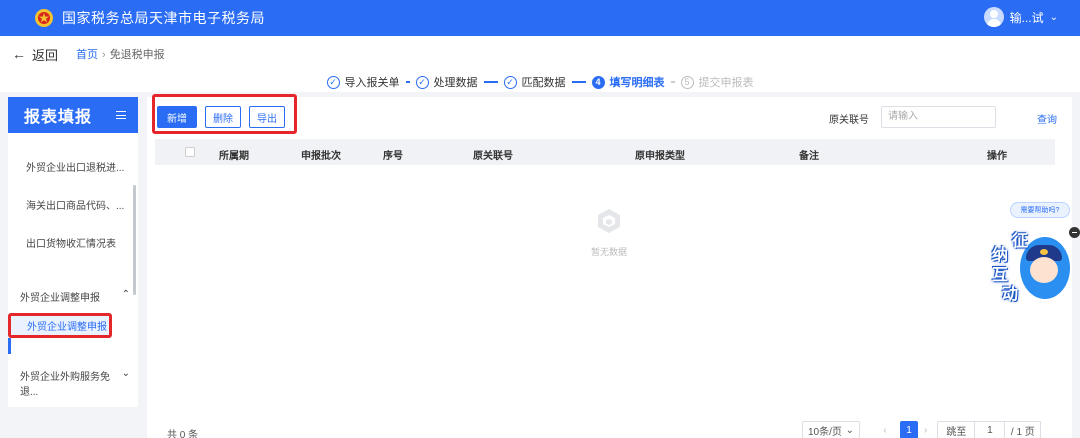  I want to click on total-pages: / 1 页, so click(1023, 429).